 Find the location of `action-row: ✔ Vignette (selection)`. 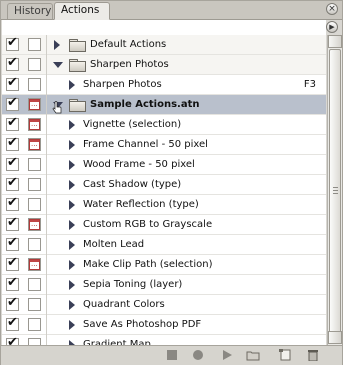

action-row: ✔ Vignette (selection) is located at coordinates (164, 125).